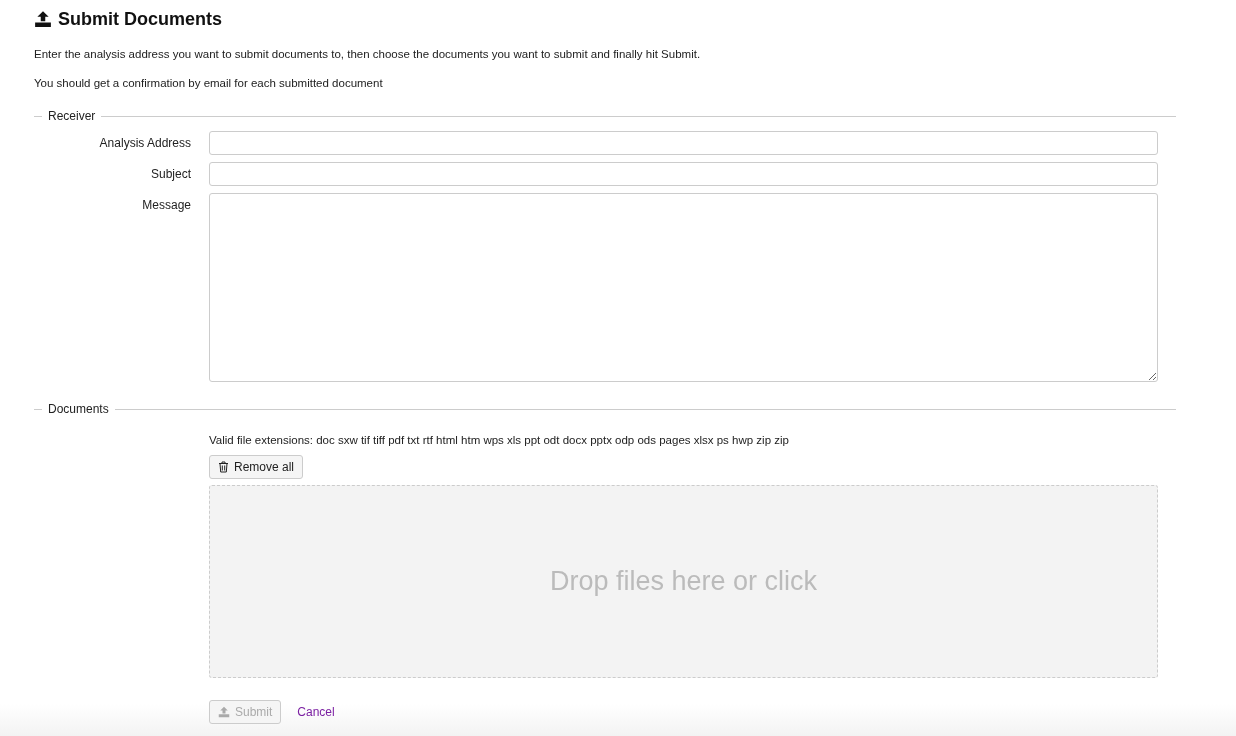 The width and height of the screenshot is (1236, 736). I want to click on dropzone-text: Drop files here or click, so click(683, 581).